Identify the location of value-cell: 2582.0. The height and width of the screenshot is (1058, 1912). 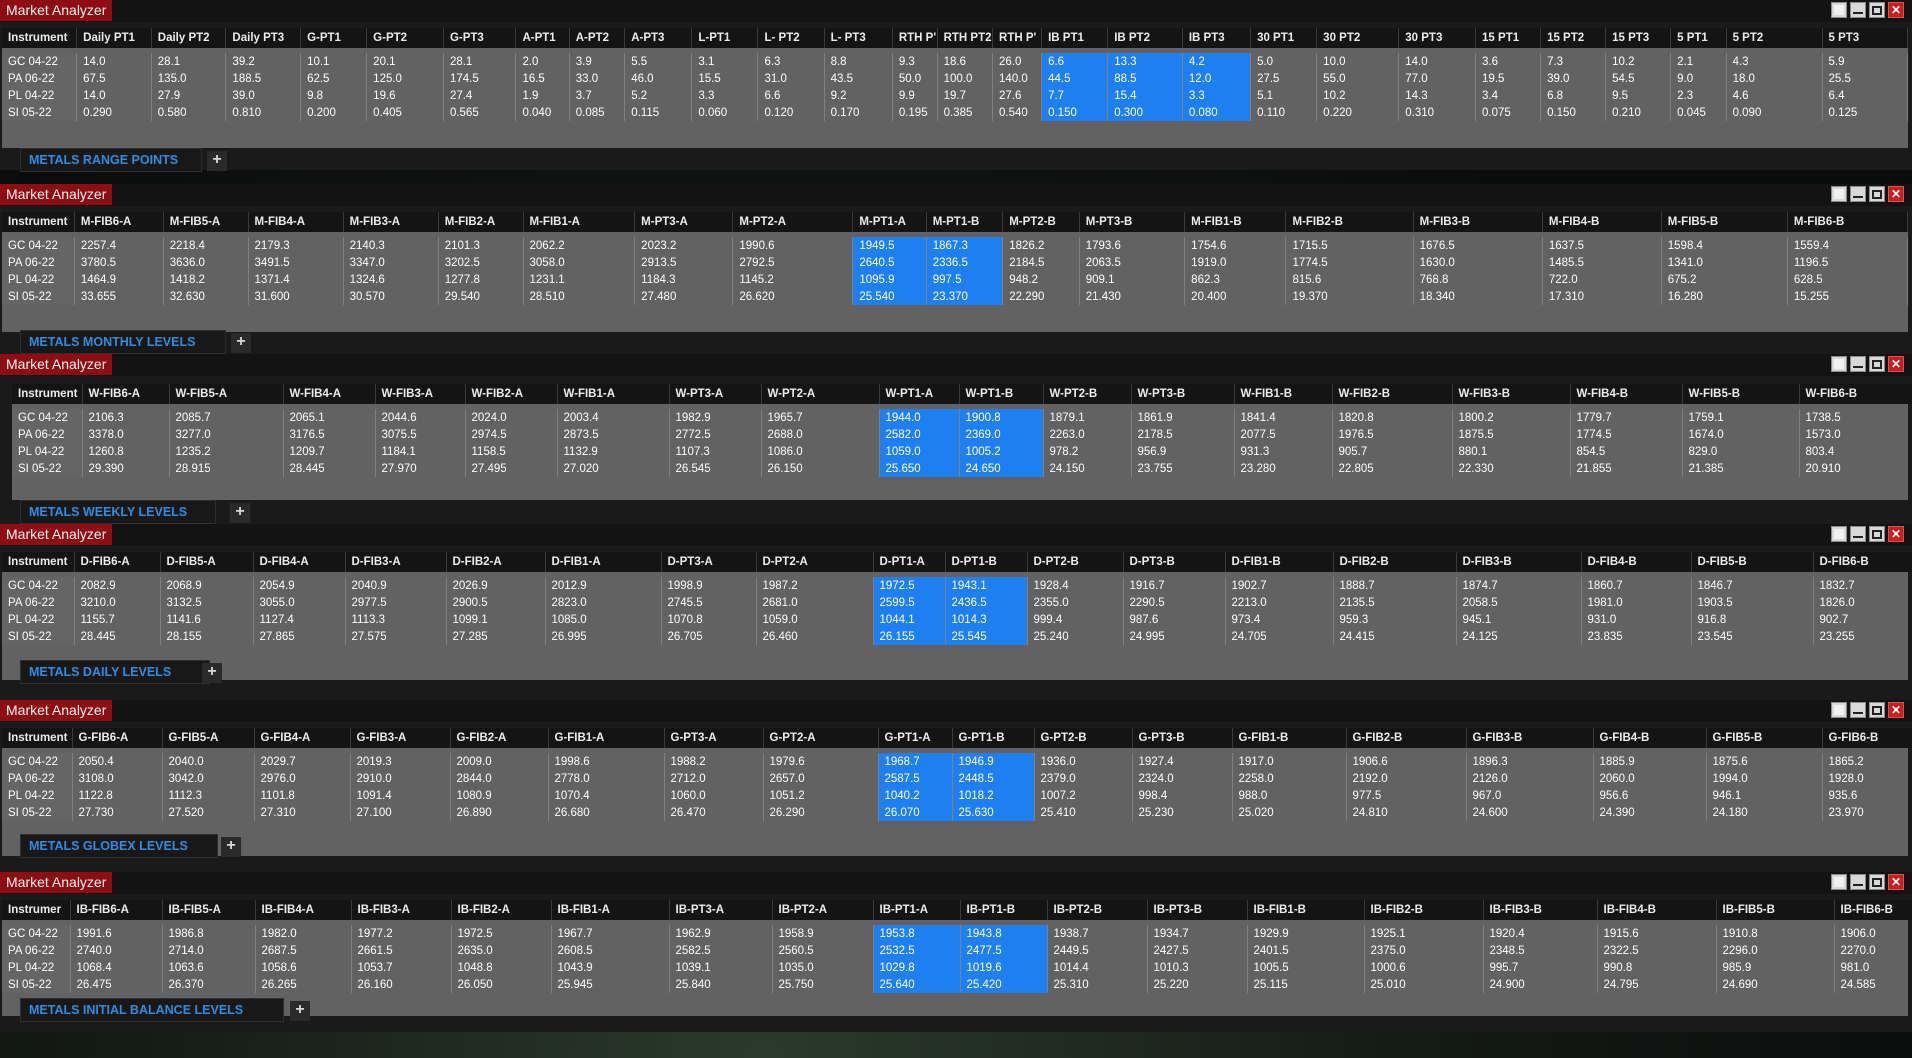
(919, 434).